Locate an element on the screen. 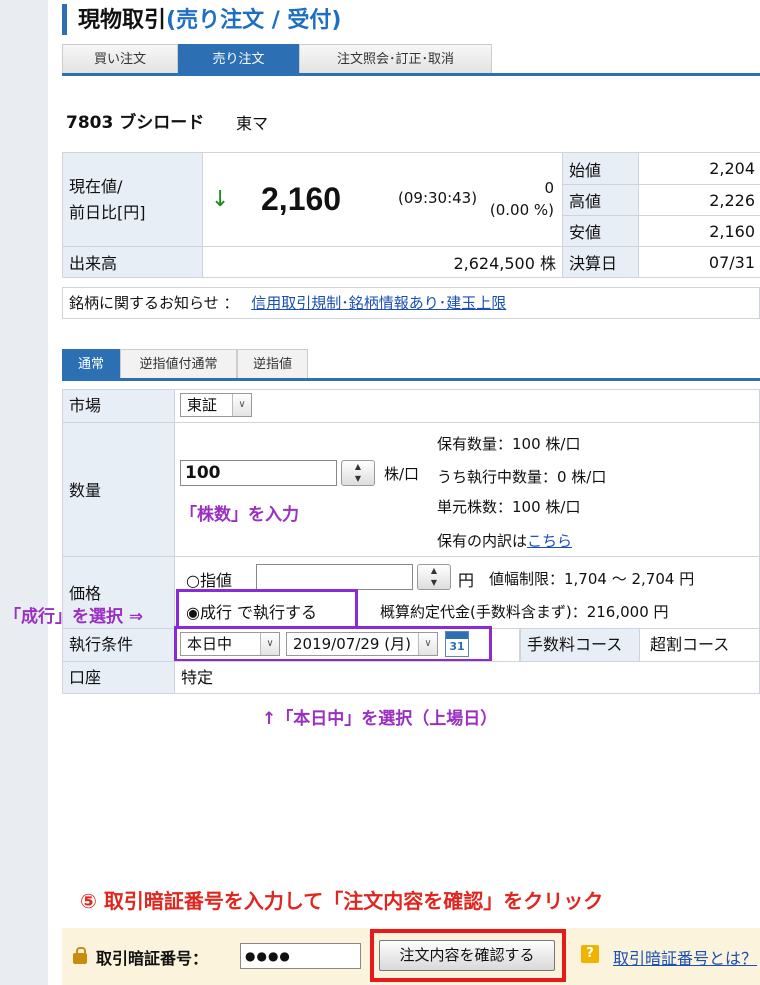 The width and height of the screenshot is (760, 985). tab-sell-order: 売り注文 is located at coordinates (238, 59).